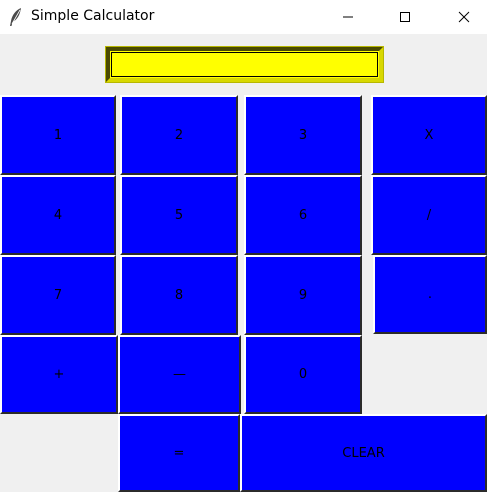  What do you see at coordinates (16, 17) in the screenshot?
I see `feather-icon` at bounding box center [16, 17].